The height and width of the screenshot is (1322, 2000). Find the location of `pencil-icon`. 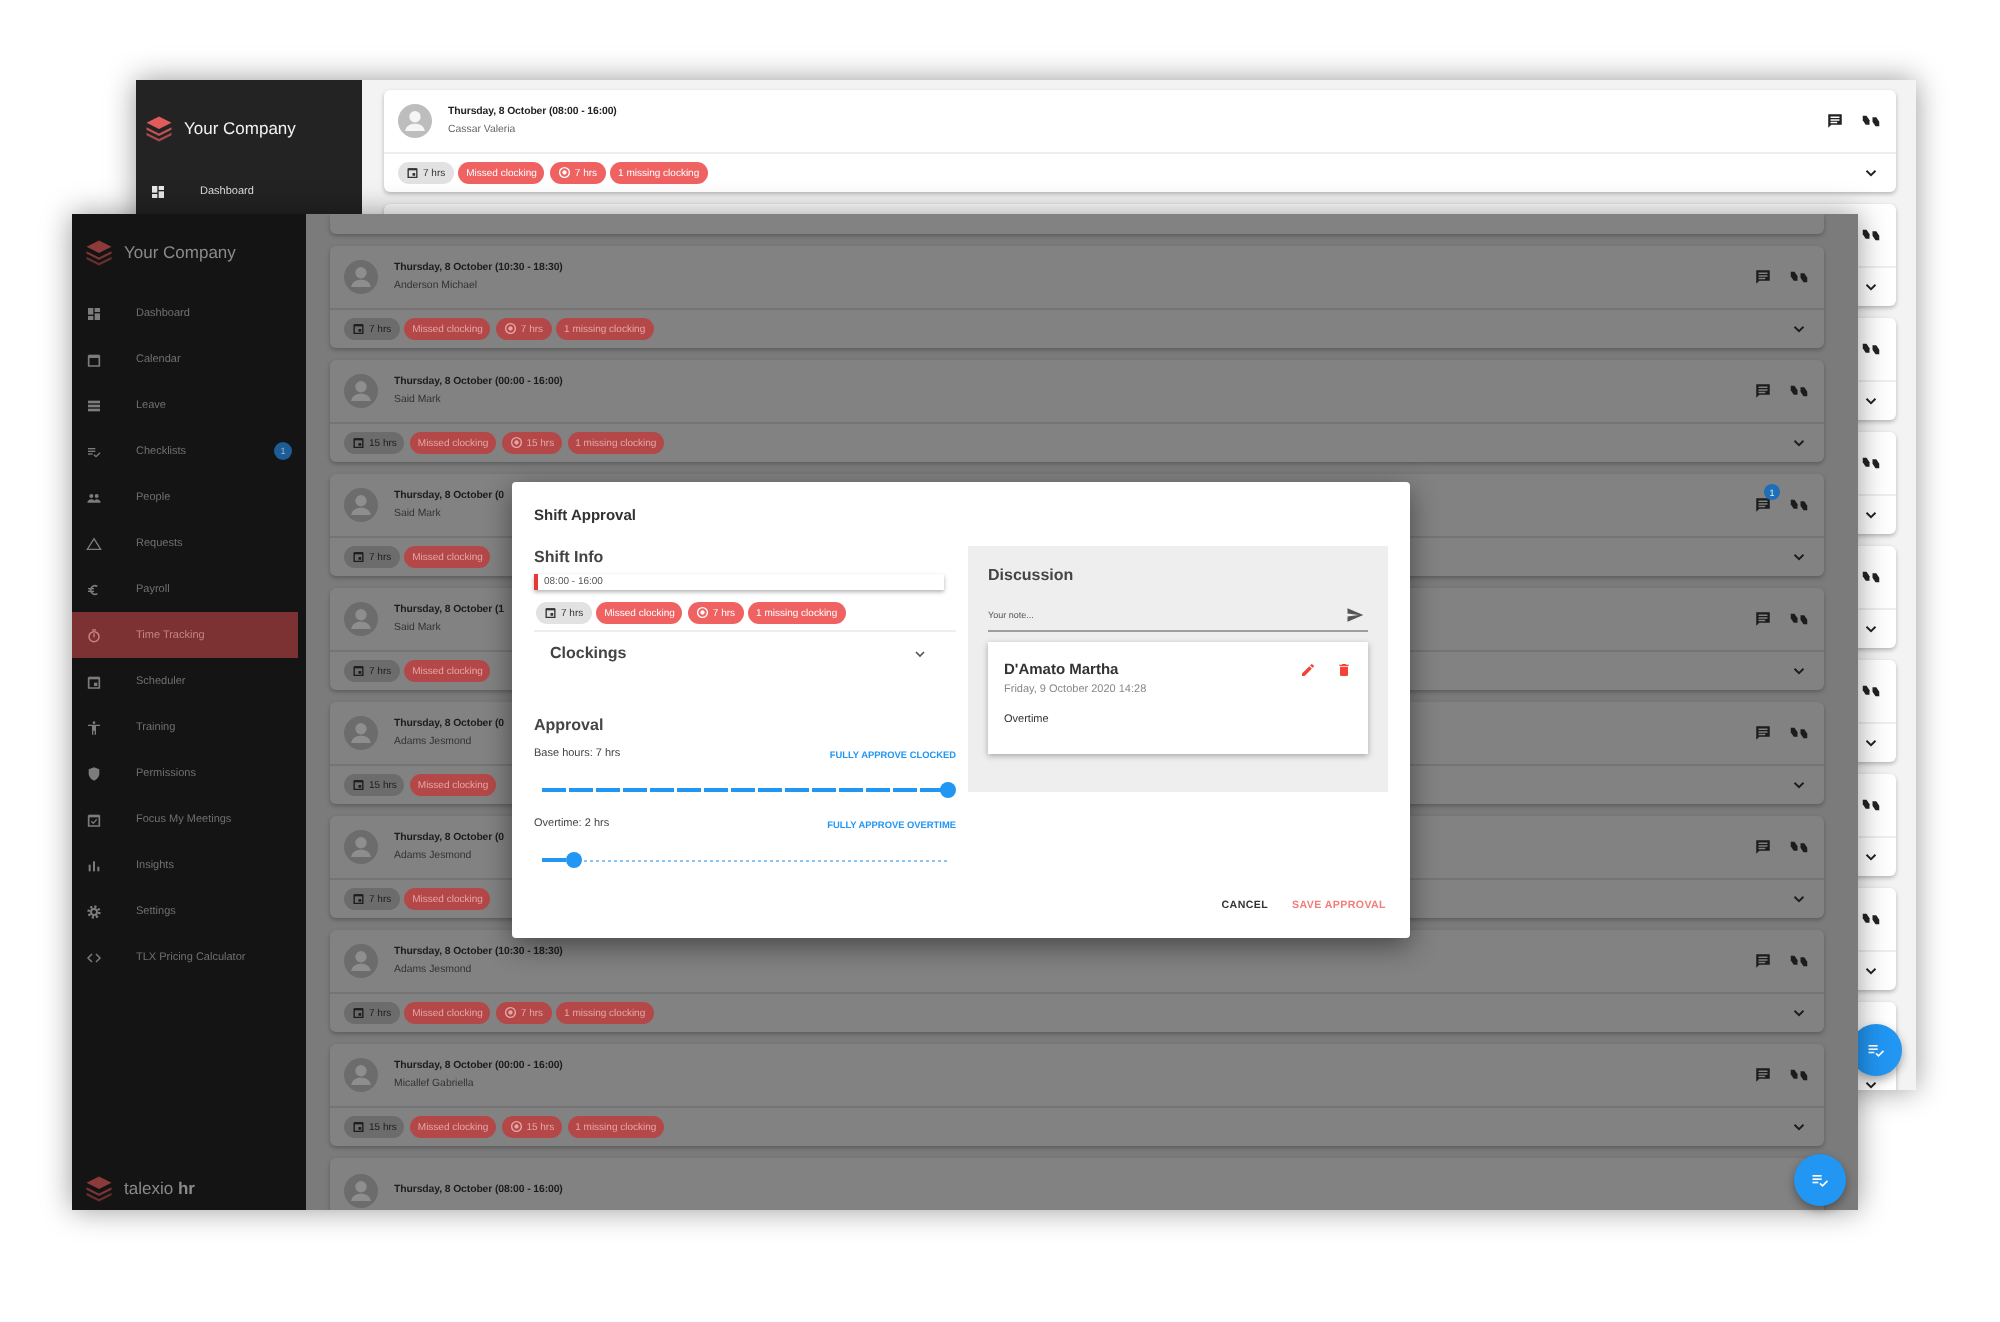

pencil-icon is located at coordinates (1308, 669).